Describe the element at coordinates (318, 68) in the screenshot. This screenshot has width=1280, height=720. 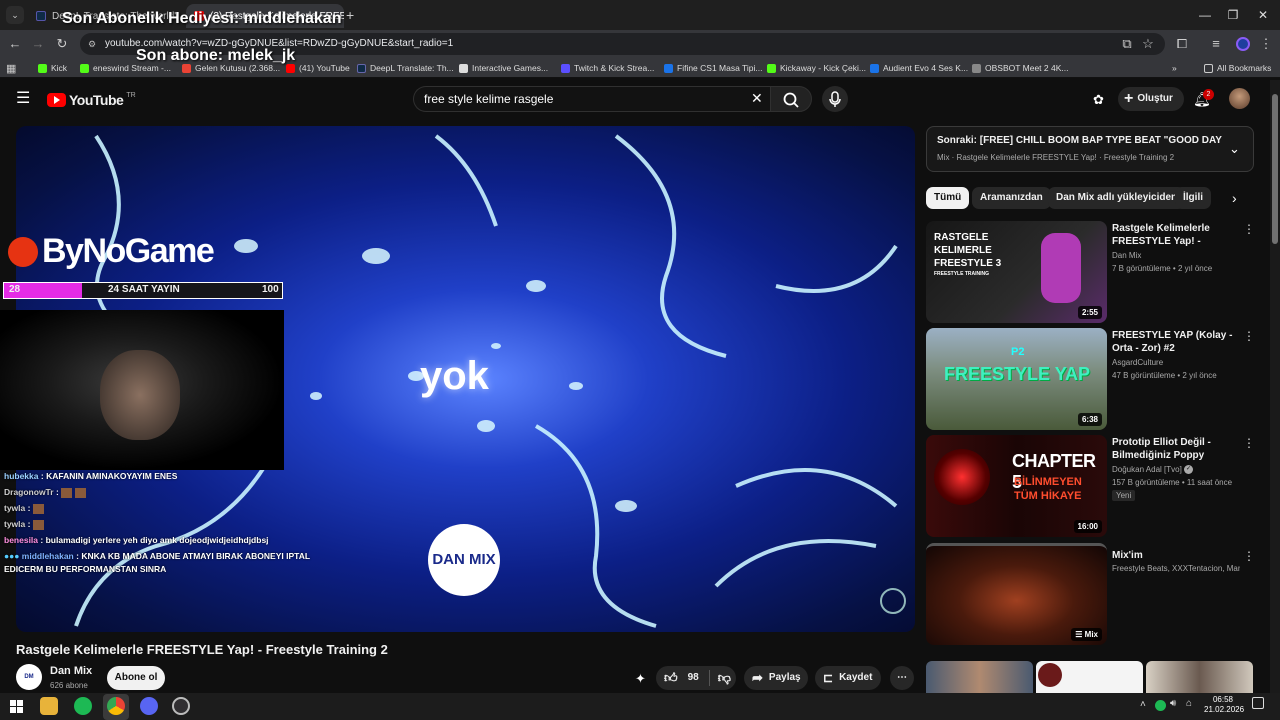
I see `bookmark-item: (41) YouTube` at that location.